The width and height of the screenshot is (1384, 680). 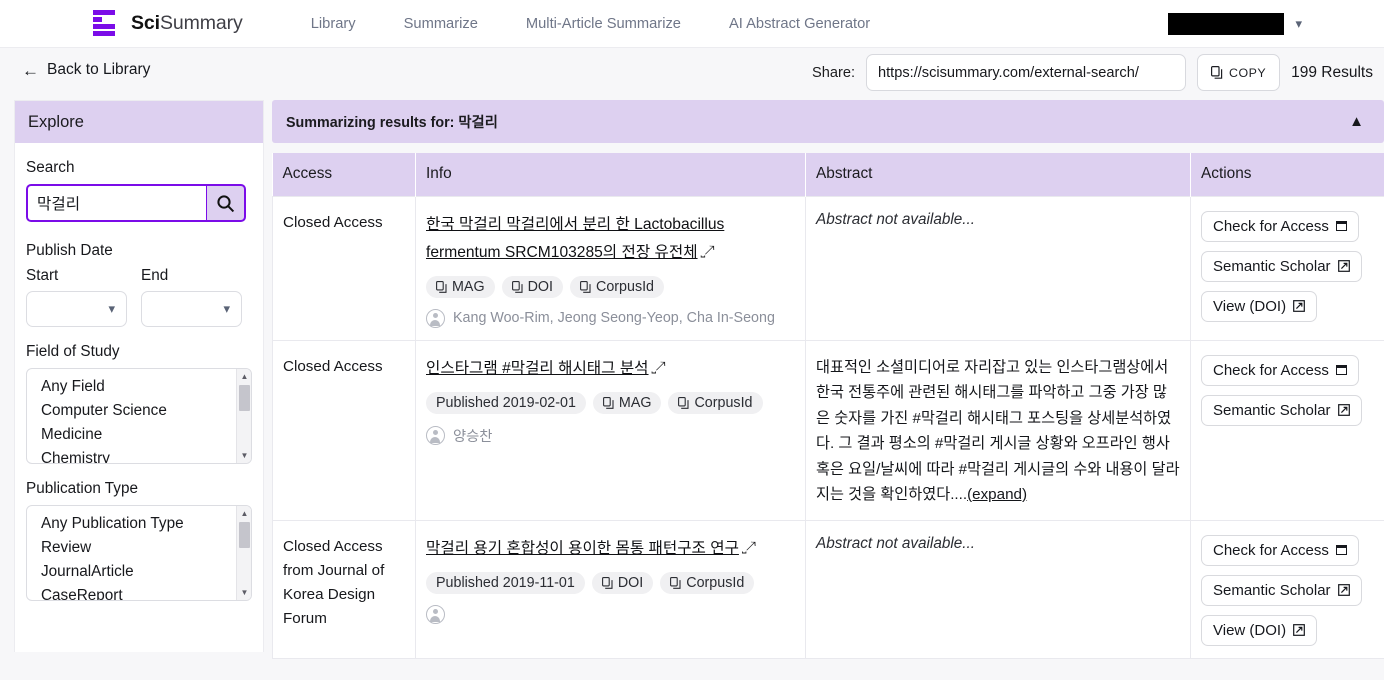 What do you see at coordinates (1287, 174) in the screenshot?
I see `column-header-actions: Actions` at bounding box center [1287, 174].